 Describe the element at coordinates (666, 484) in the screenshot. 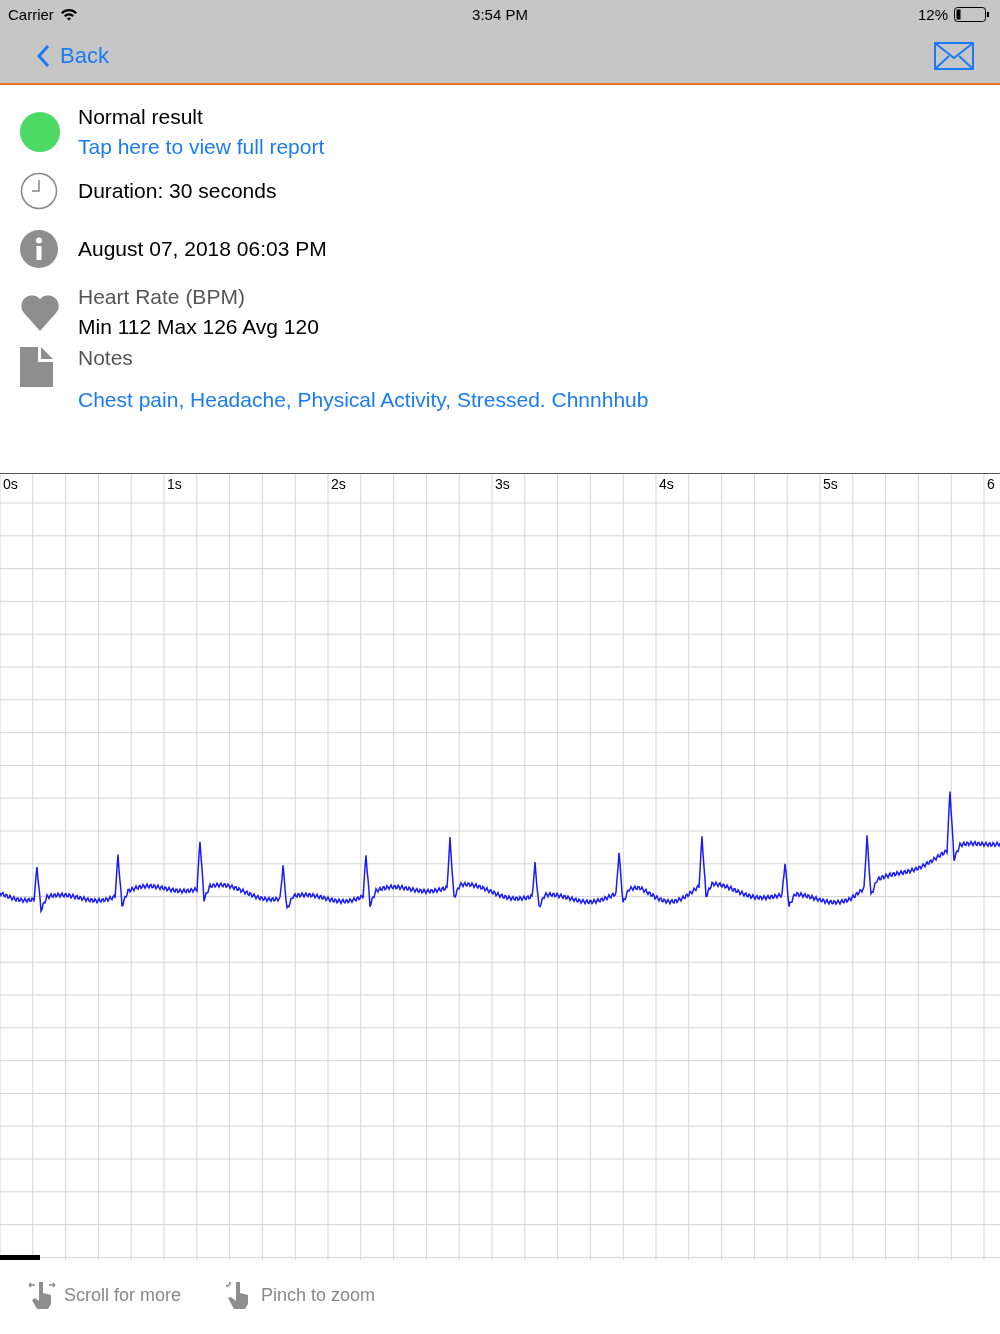

I see `time-label: 4s` at that location.